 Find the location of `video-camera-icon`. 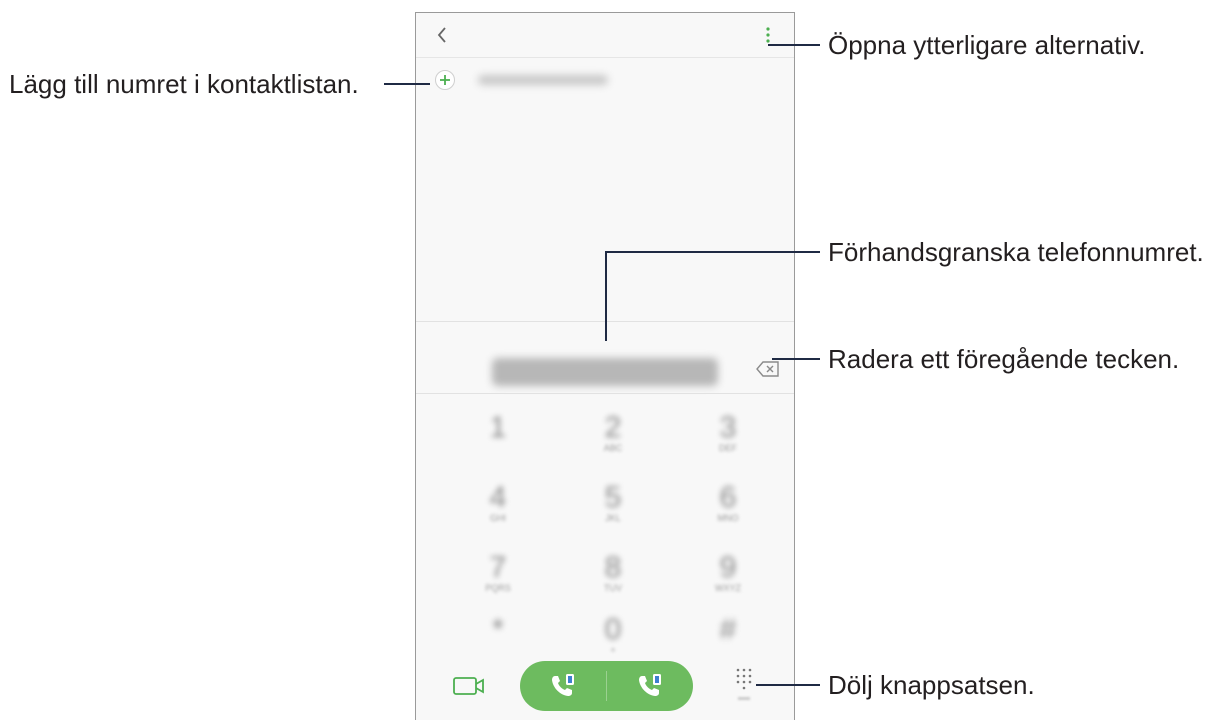

video-camera-icon is located at coordinates (468, 686).